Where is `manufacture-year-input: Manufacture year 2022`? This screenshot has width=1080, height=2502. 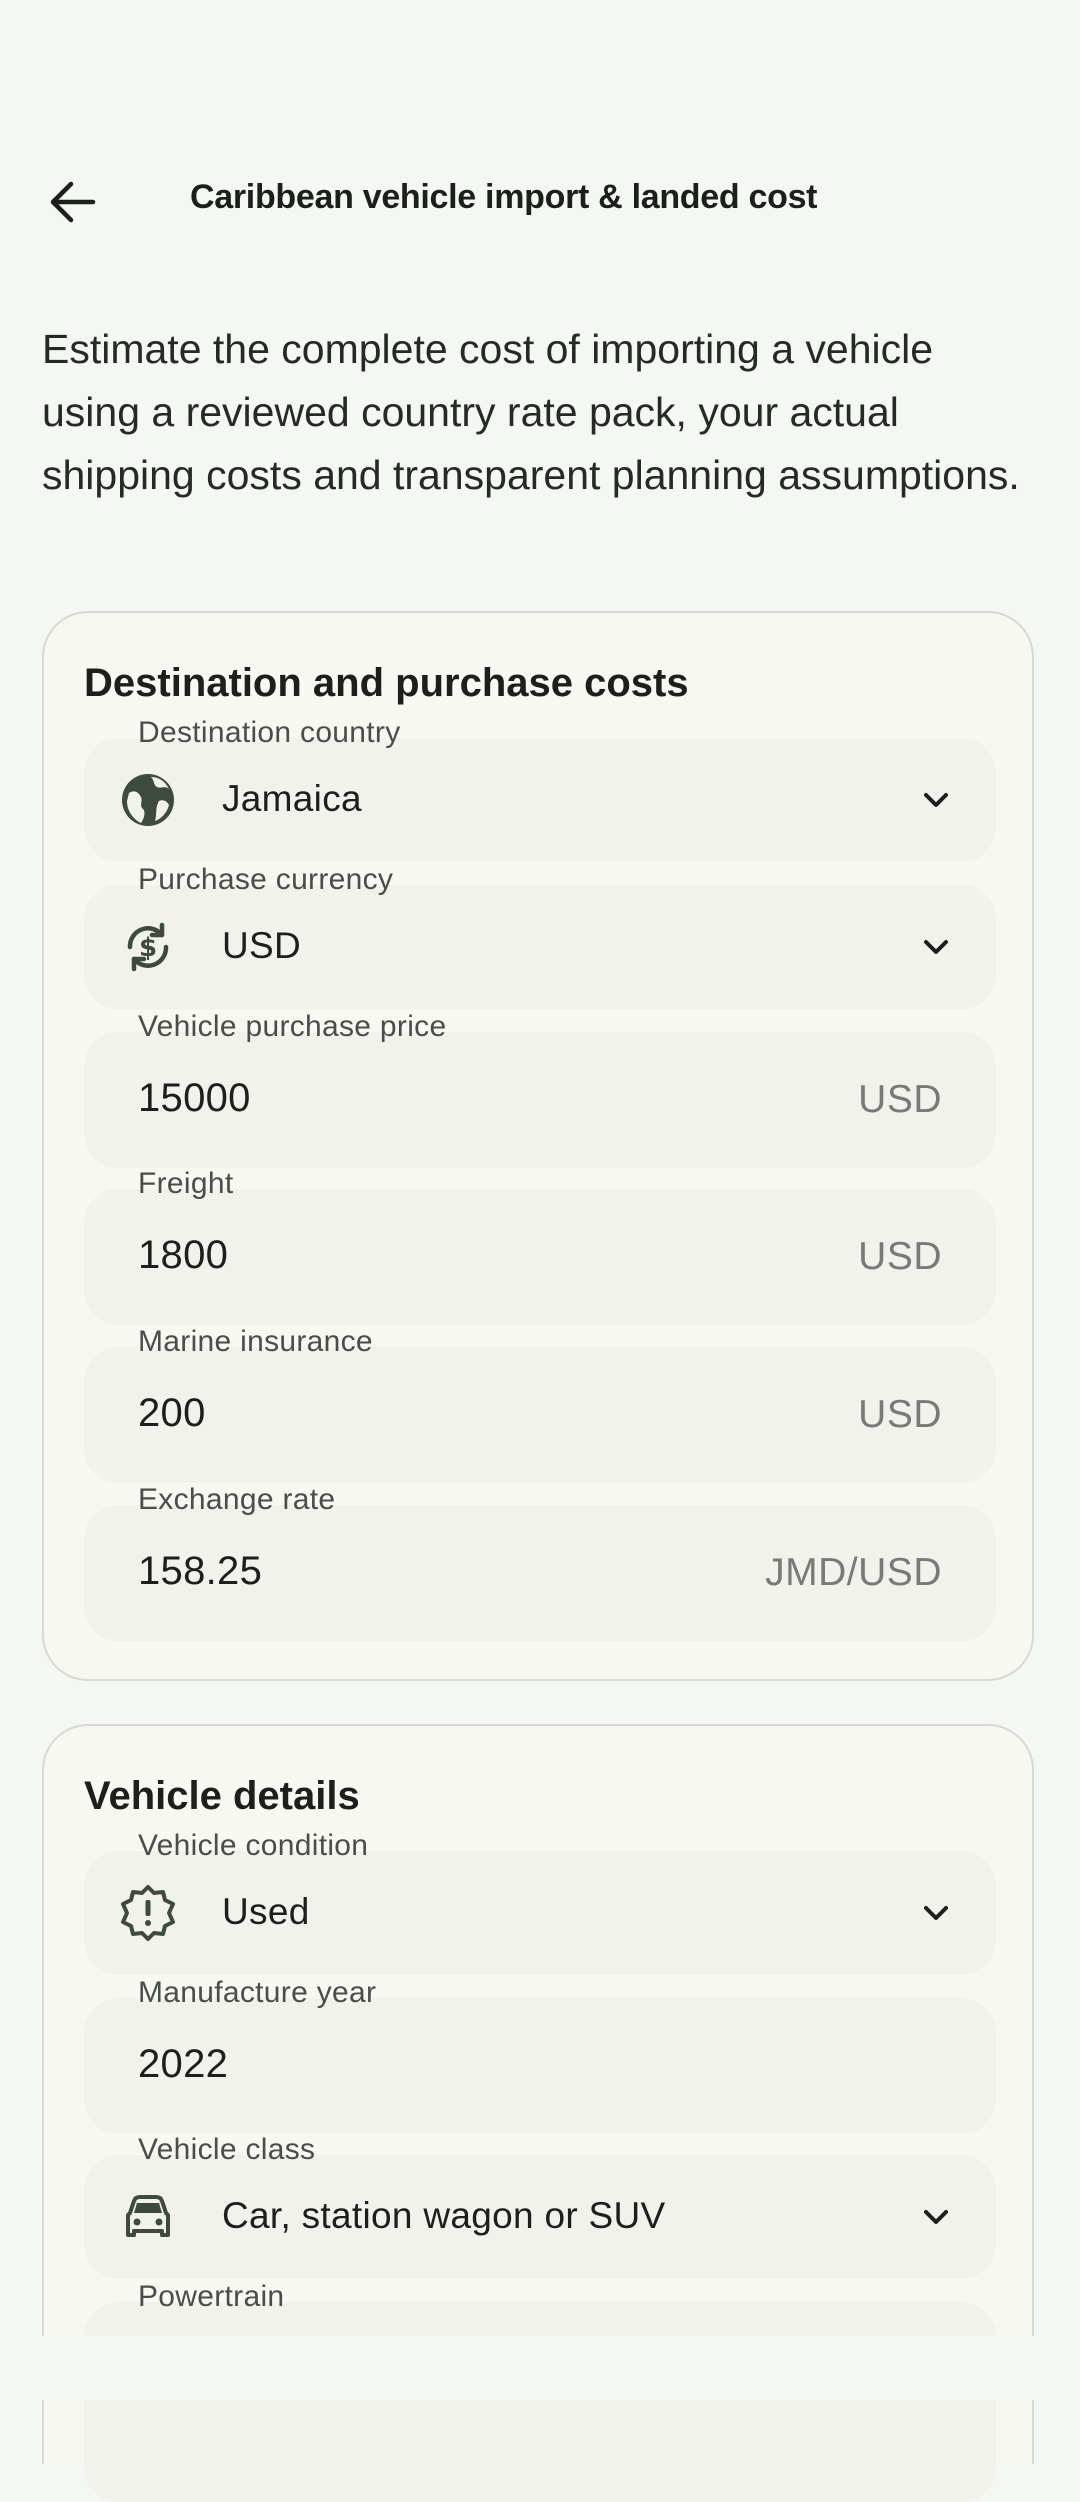
manufacture-year-input: Manufacture year 2022 is located at coordinates (540, 2055).